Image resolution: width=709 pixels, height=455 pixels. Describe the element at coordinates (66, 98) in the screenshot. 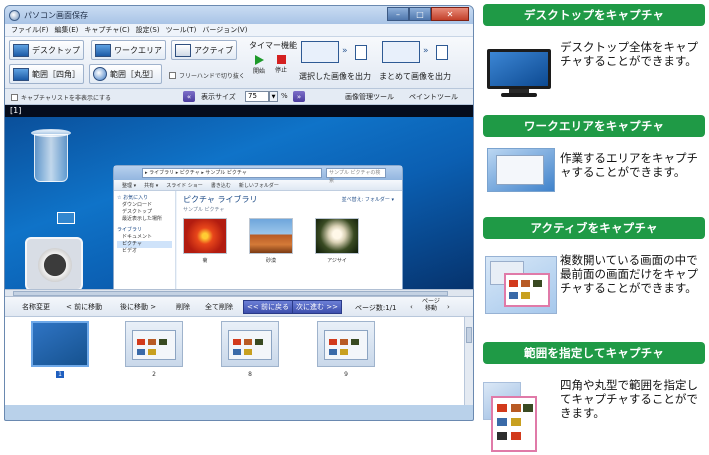

I see `hide-capture-list-label: キャプチャリストを非表示にする` at that location.